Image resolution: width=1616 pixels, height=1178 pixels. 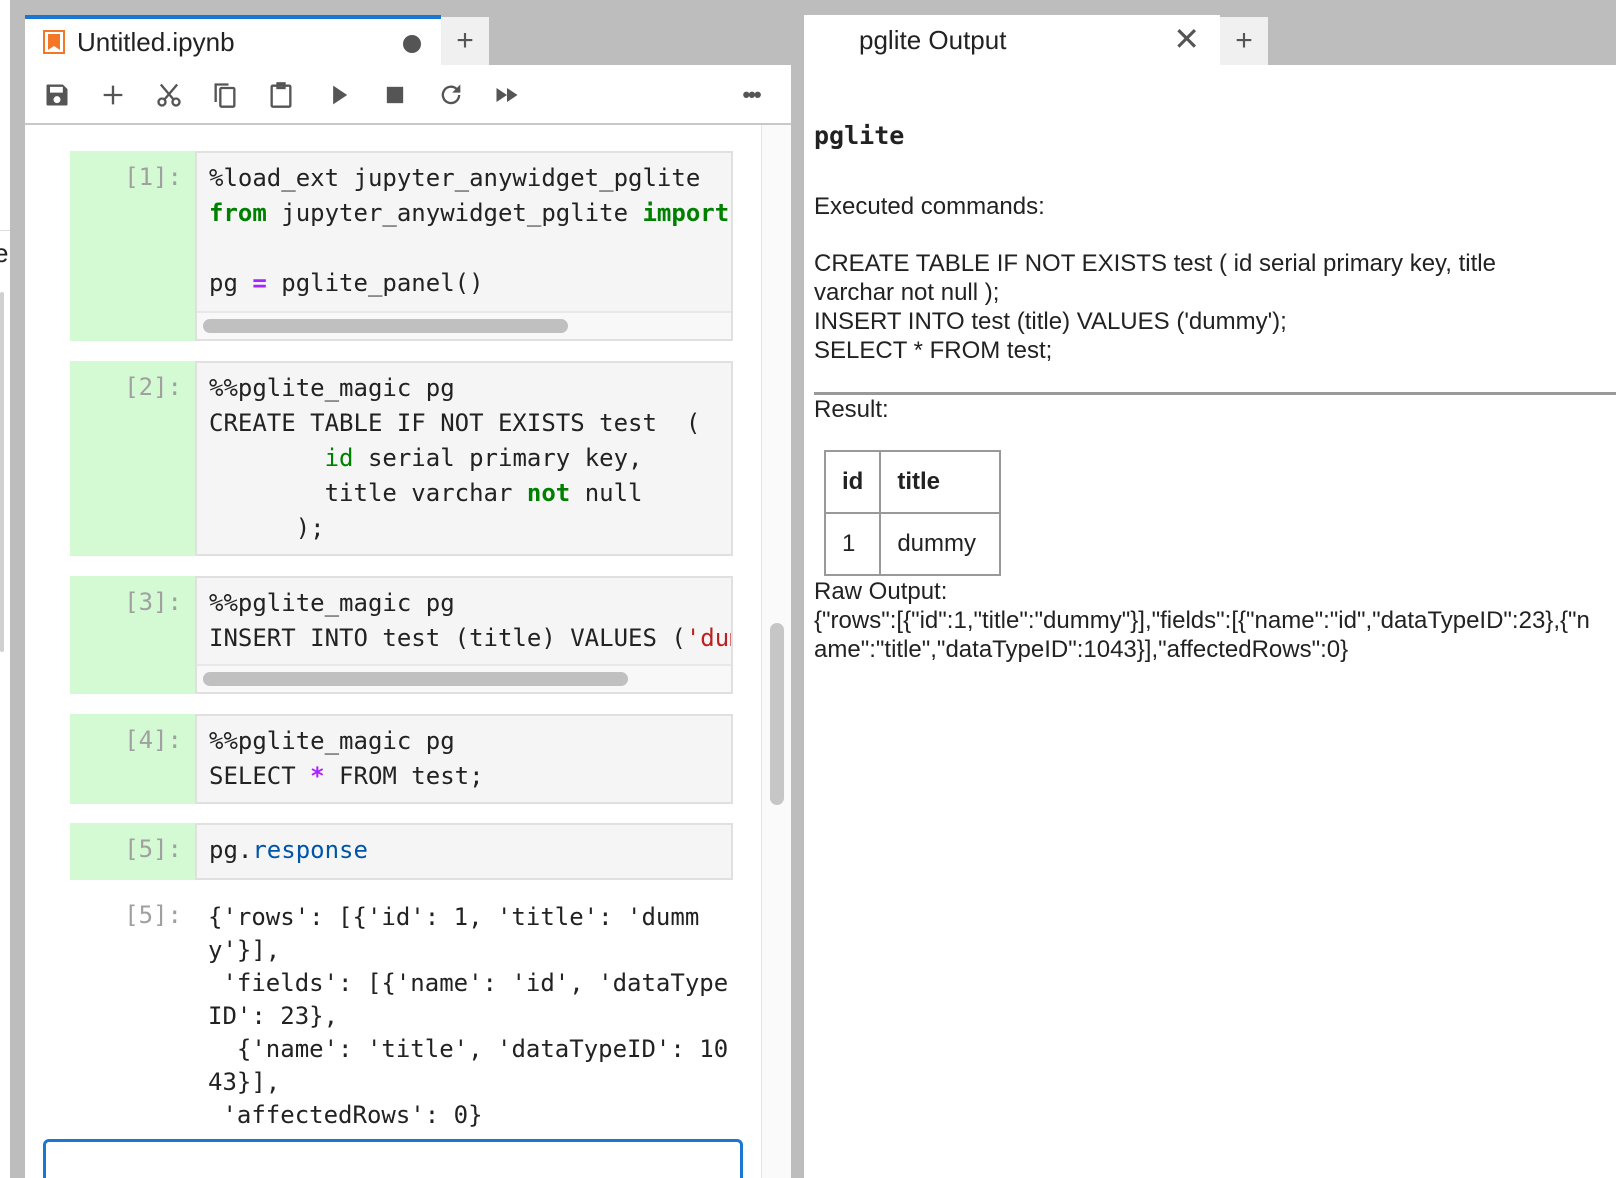 I want to click on cut-button, so click(x=169, y=95).